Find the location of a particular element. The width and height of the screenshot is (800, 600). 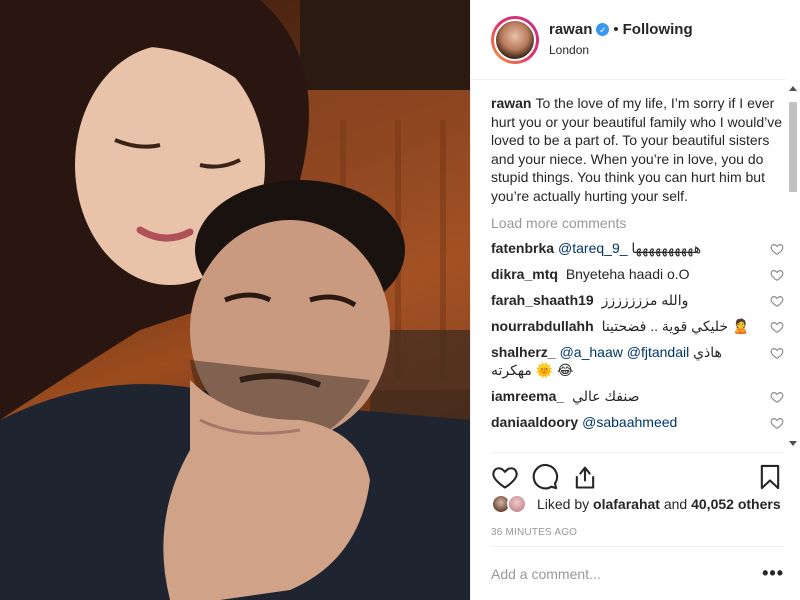

likes-prefix: Liked by is located at coordinates (563, 504).